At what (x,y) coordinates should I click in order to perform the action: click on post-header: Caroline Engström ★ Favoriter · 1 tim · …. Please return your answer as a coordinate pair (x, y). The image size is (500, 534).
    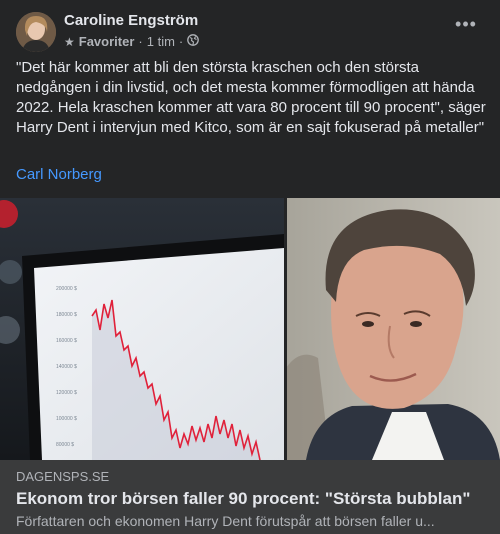
    Looking at the image, I should click on (250, 32).